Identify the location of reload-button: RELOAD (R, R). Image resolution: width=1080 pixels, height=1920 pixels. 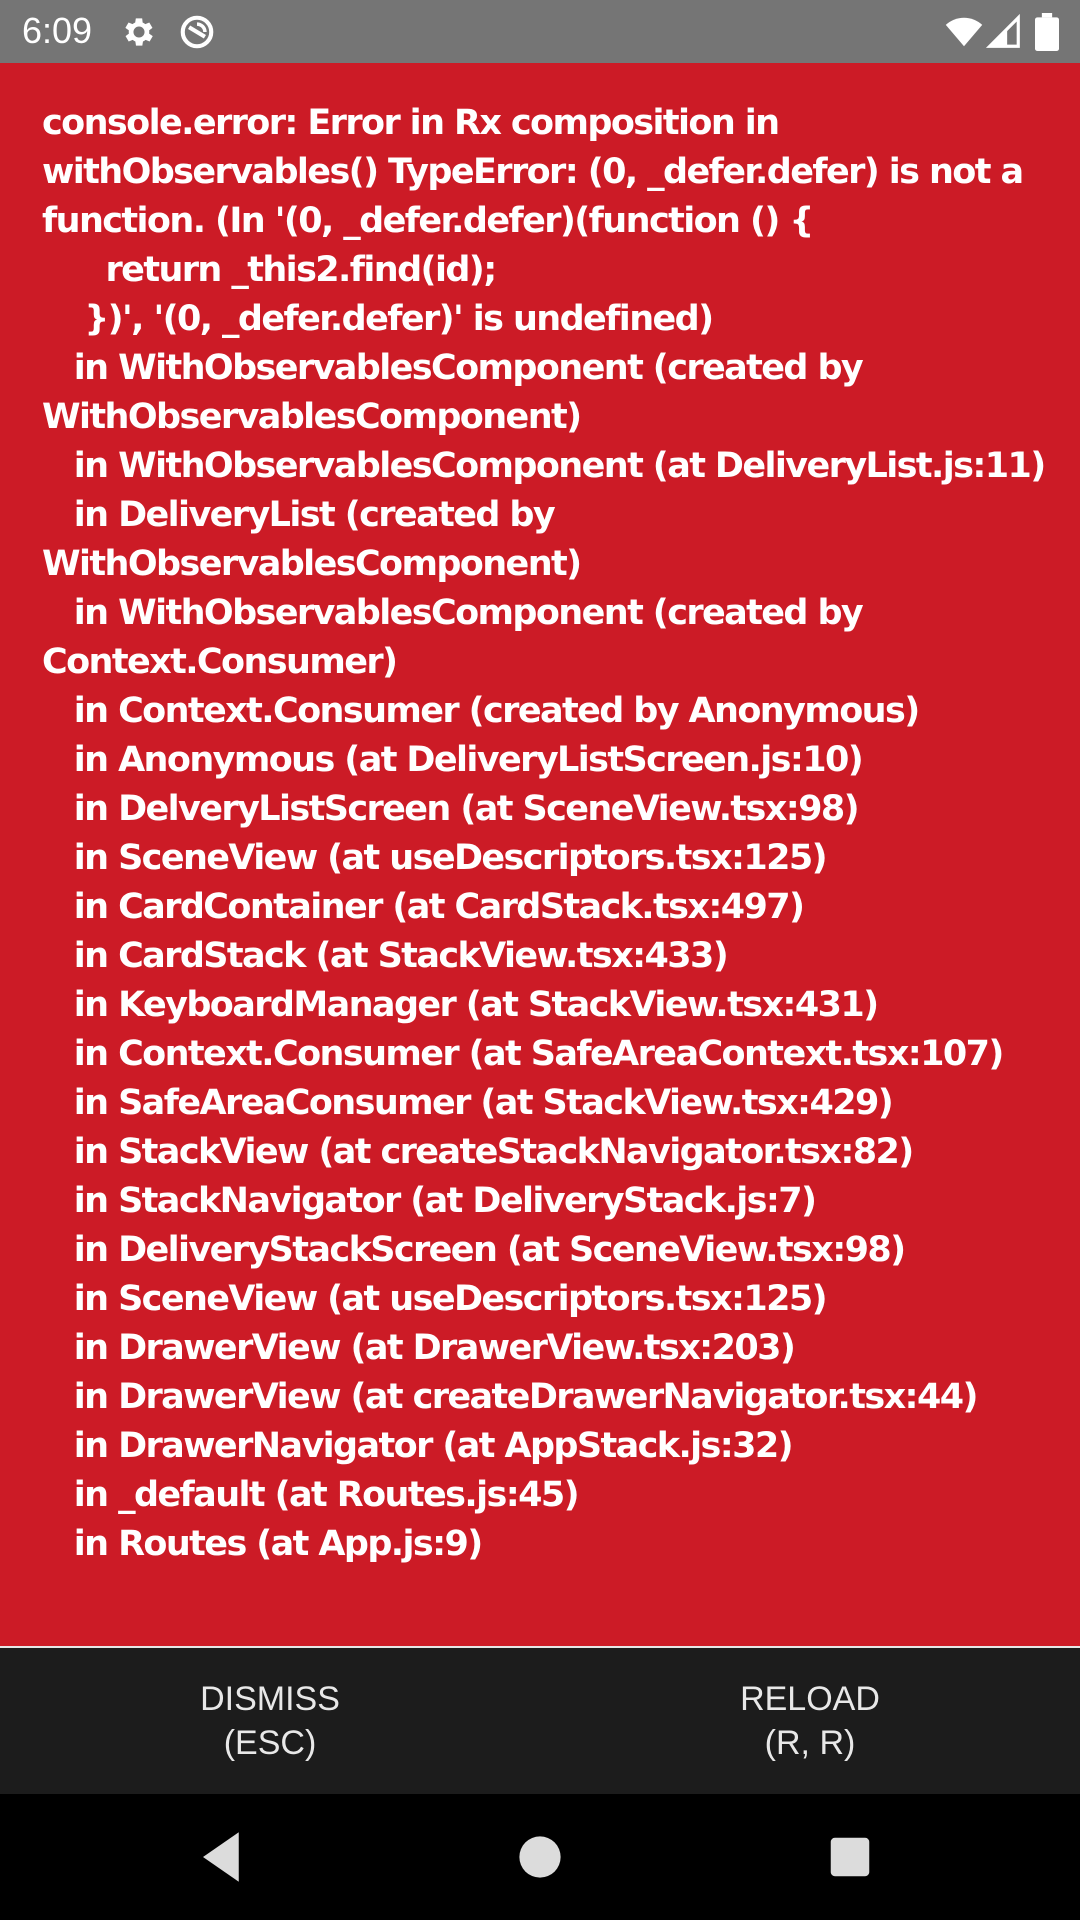
(810, 1721).